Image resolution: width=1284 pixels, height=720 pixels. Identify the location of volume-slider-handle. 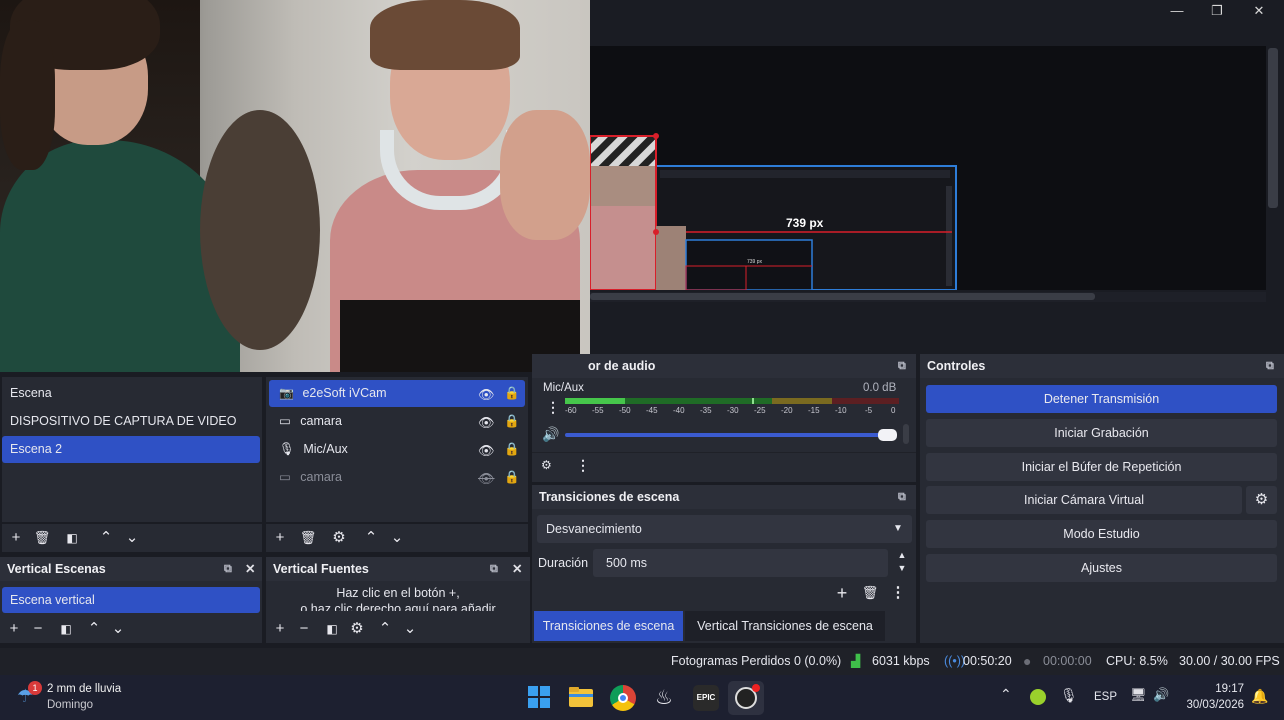
(887, 435).